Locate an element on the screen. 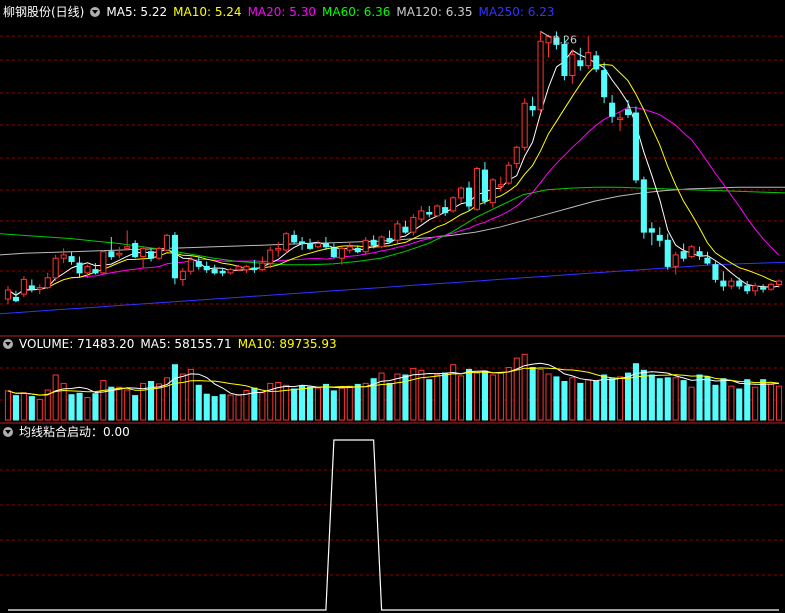 Image resolution: width=785 pixels, height=613 pixels. peak-price-label: 8.26 is located at coordinates (565, 39).